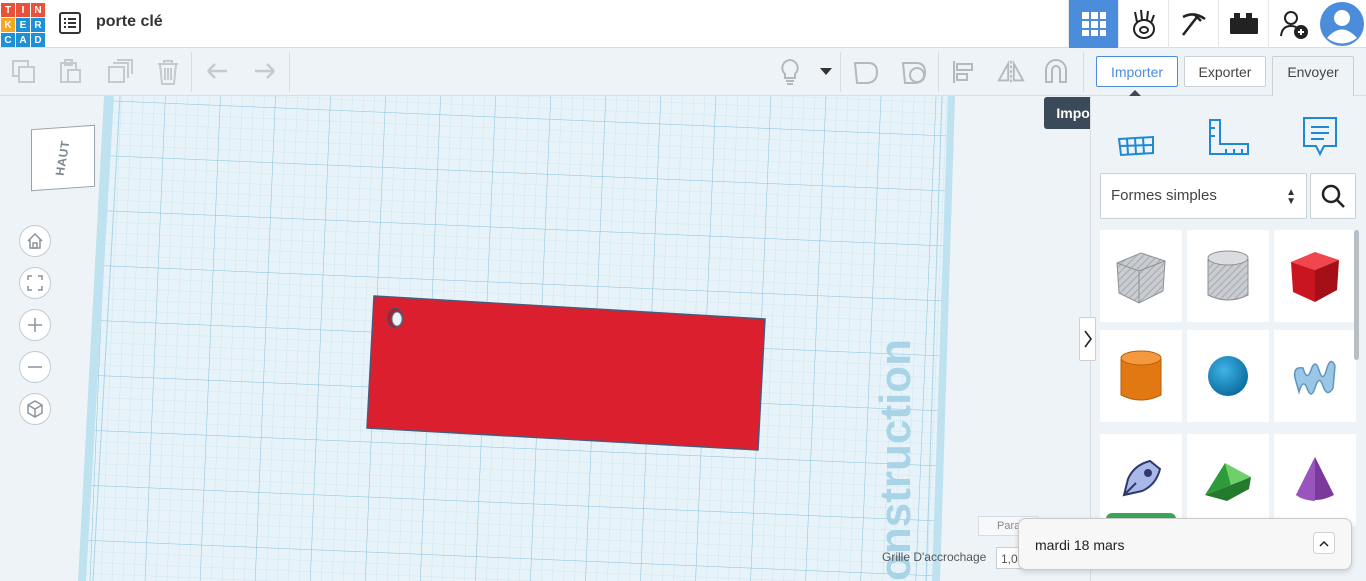 This screenshot has height=581, width=1366. Describe the element at coordinates (38, 25) in the screenshot. I see `logo-letter: R` at that location.